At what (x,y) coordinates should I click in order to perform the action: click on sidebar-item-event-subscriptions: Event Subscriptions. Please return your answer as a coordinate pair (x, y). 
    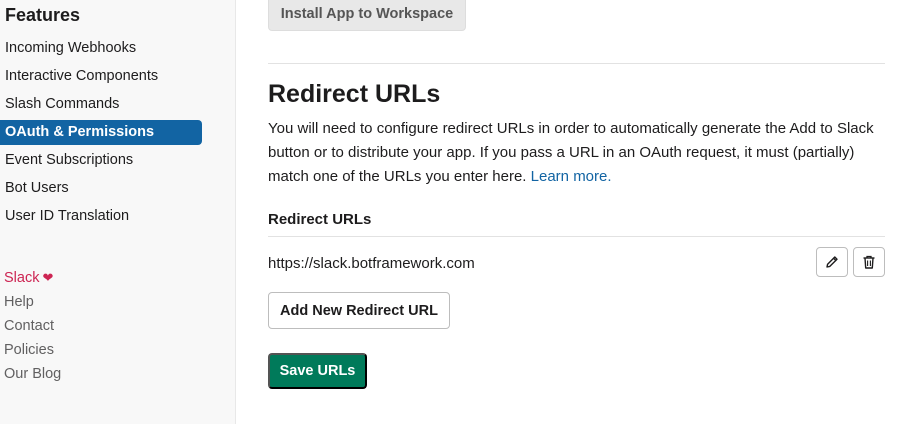
    Looking at the image, I should click on (101, 160).